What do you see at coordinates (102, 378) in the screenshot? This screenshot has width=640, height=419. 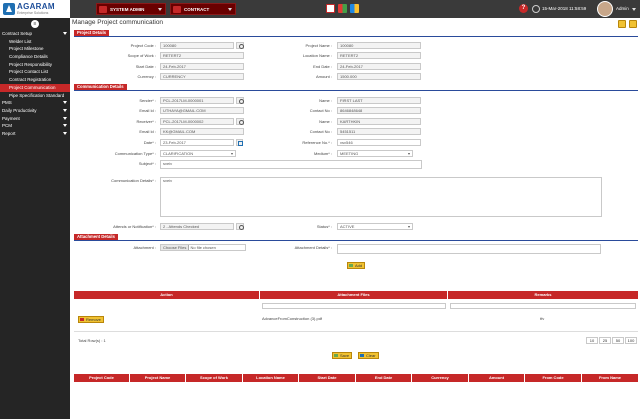 I see `grid-col-project-code: Project Code` at bounding box center [102, 378].